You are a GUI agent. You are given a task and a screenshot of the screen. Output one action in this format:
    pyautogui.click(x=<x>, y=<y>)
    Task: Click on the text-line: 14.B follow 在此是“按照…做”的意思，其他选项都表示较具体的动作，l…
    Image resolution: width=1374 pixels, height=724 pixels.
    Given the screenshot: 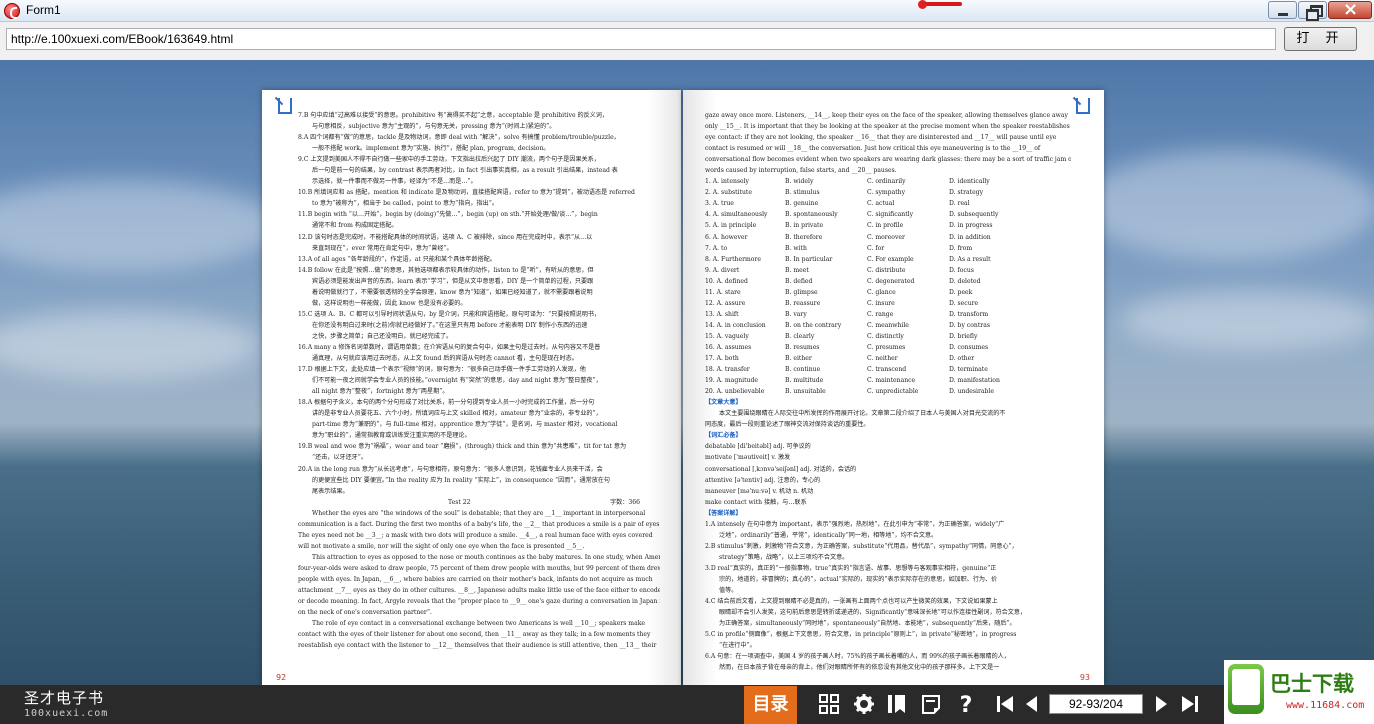 What is the action you would take?
    pyautogui.click(x=446, y=270)
    